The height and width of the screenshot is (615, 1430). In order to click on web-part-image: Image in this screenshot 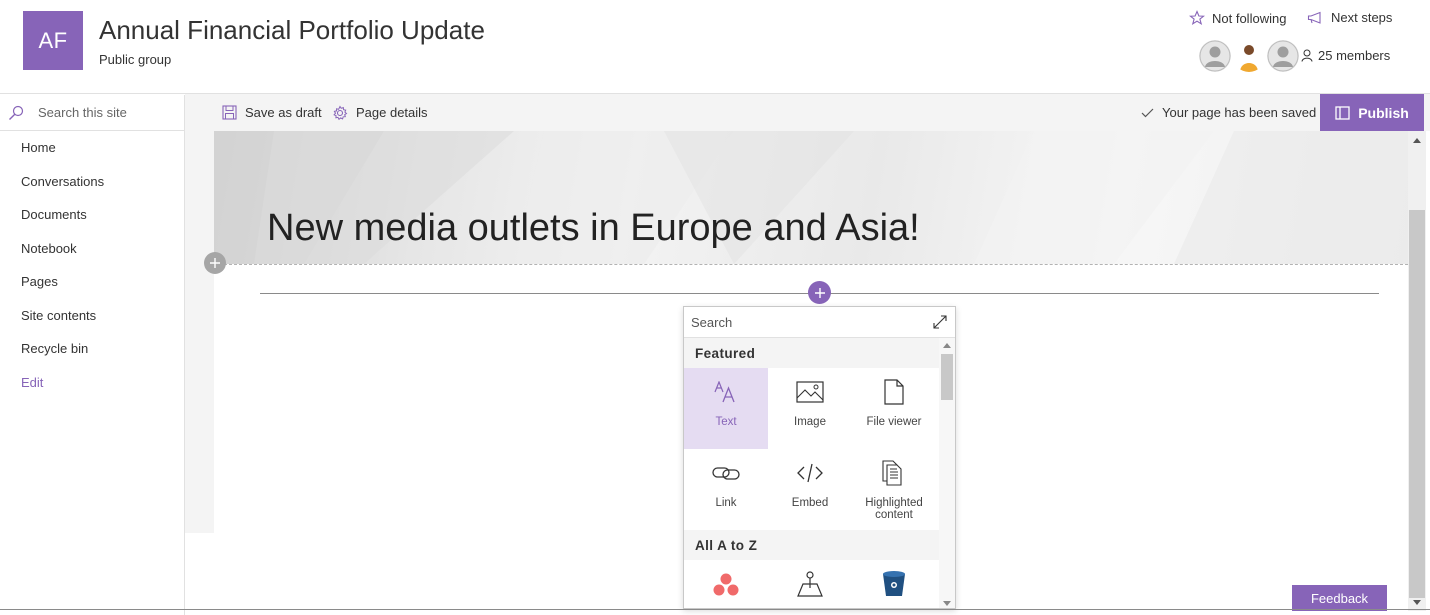, I will do `click(810, 408)`.